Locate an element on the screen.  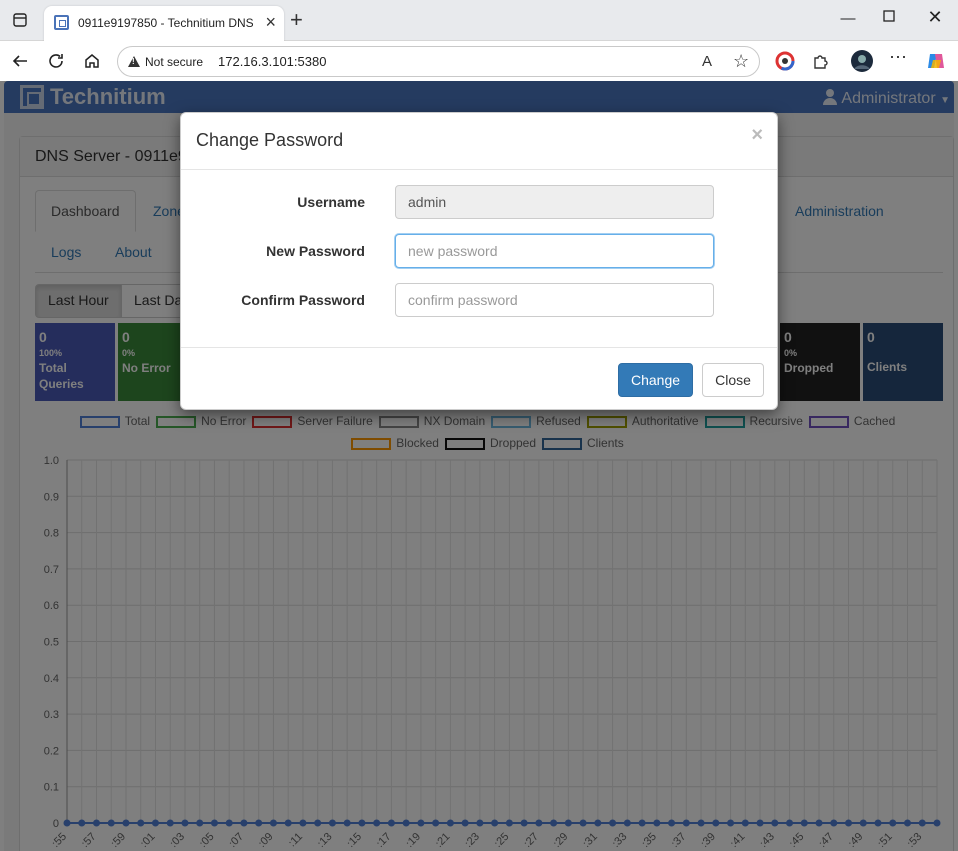
browser-tabstrip: 0911e9197850 - Technitium DNS × + — ✕ is located at coordinates (479, 20).